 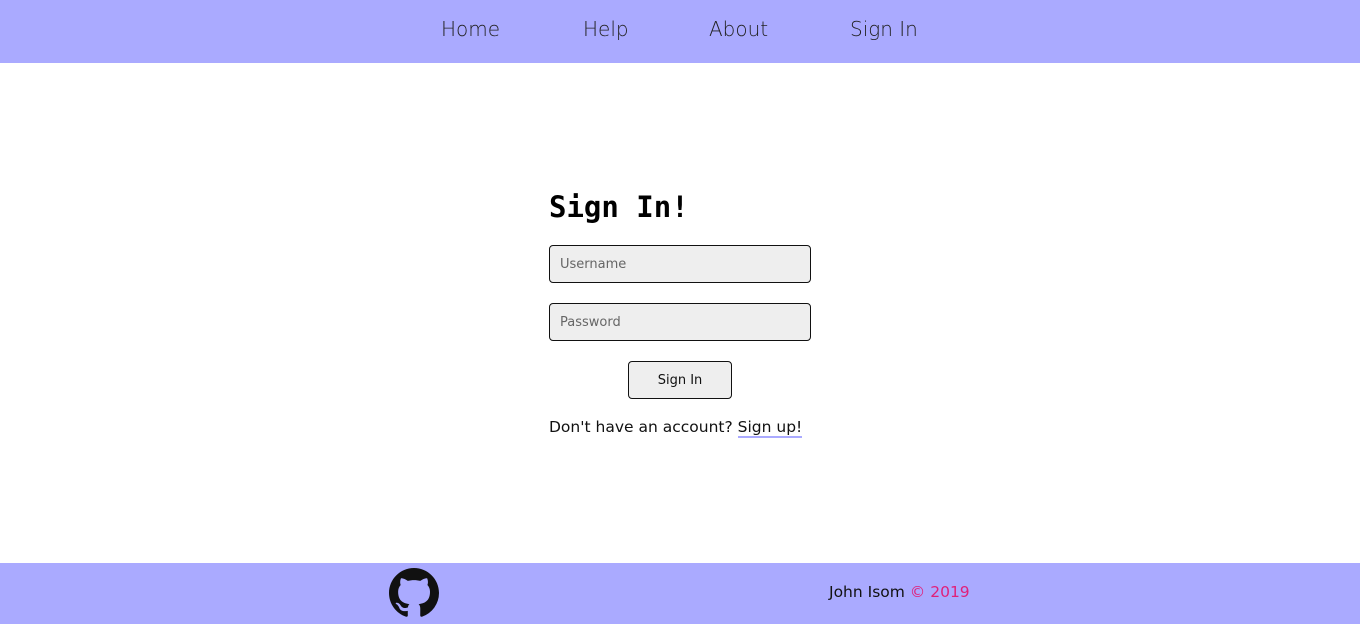 I want to click on copyright-year: © 2019, so click(x=939, y=592).